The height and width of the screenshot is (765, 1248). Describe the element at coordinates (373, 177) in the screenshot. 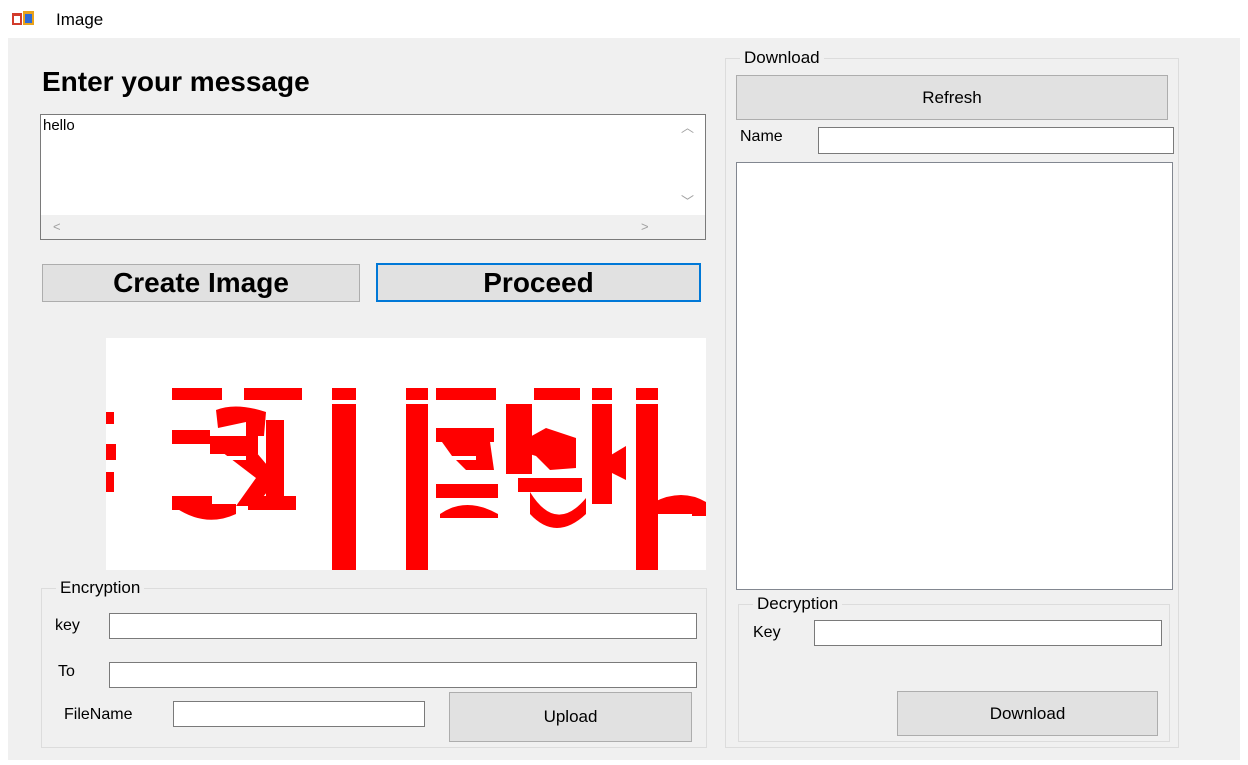

I see `message-textarea: hello ︿ ﹀ < >` at that location.